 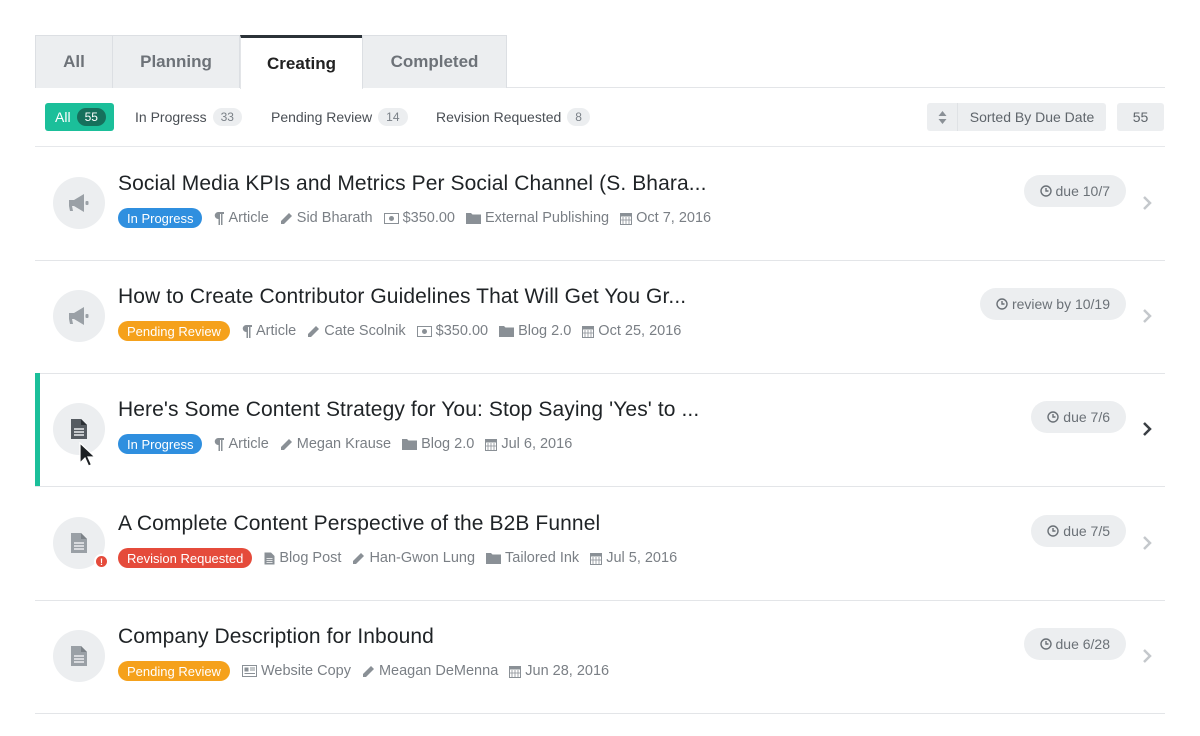 I want to click on filter-label: Revision Requested, so click(x=499, y=117).